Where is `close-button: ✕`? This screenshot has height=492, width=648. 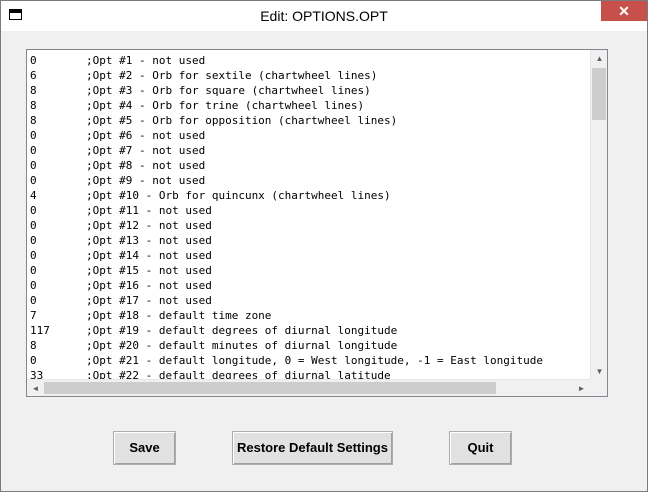 close-button: ✕ is located at coordinates (624, 11).